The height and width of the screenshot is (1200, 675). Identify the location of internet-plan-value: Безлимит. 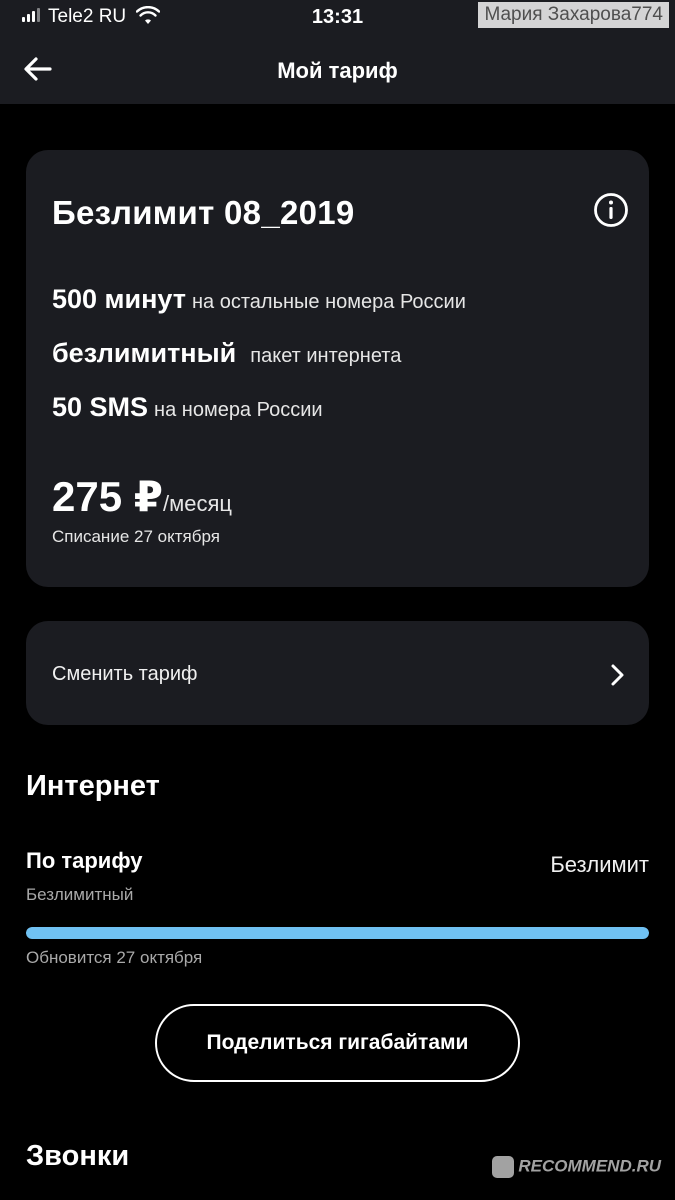
(599, 864).